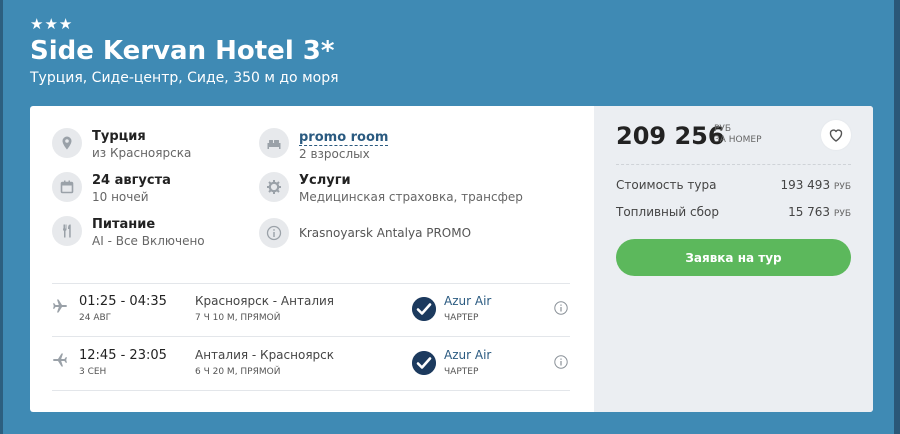 The image size is (900, 434). I want to click on total-price: 209 256, so click(670, 136).